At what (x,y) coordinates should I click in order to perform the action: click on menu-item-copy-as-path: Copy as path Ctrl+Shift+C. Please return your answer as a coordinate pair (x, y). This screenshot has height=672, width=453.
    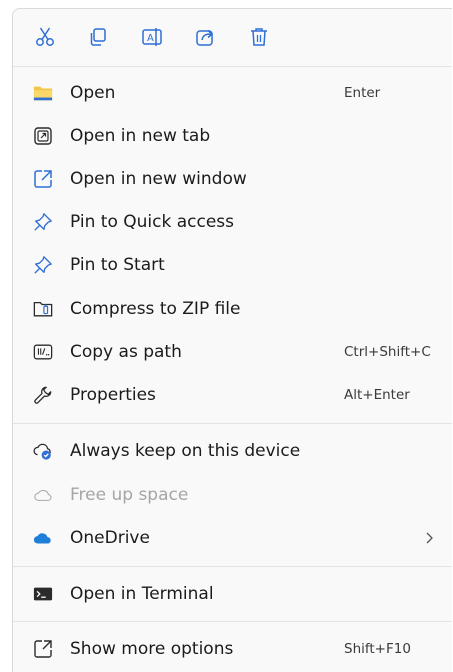
    Looking at the image, I should click on (232, 352).